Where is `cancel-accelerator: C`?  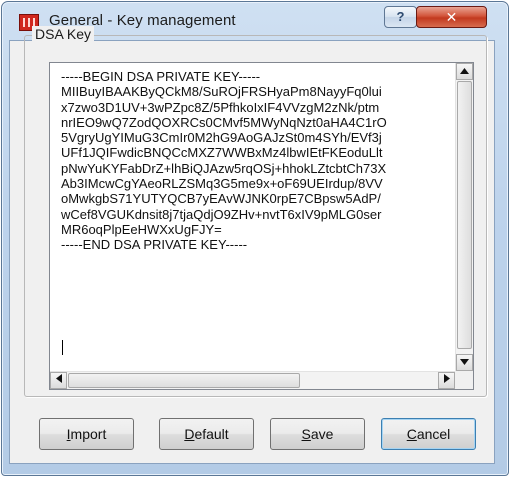
cancel-accelerator: C is located at coordinates (411, 434).